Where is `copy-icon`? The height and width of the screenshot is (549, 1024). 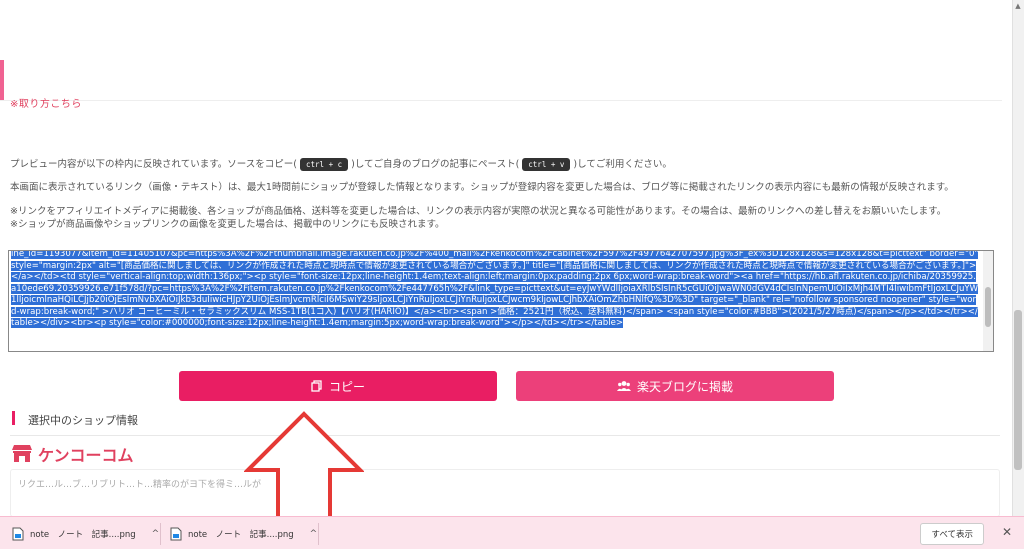
copy-icon is located at coordinates (316, 386).